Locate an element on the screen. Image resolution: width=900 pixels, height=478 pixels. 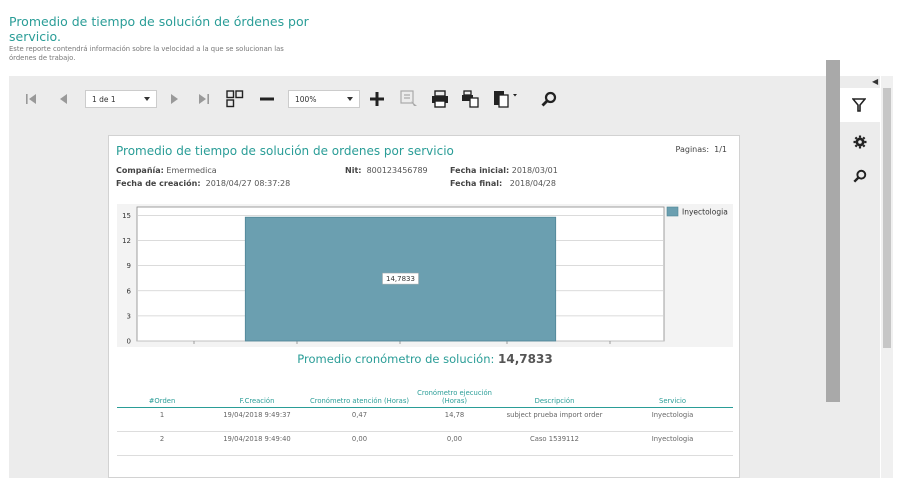
column-header: F.Creación is located at coordinates (257, 395).